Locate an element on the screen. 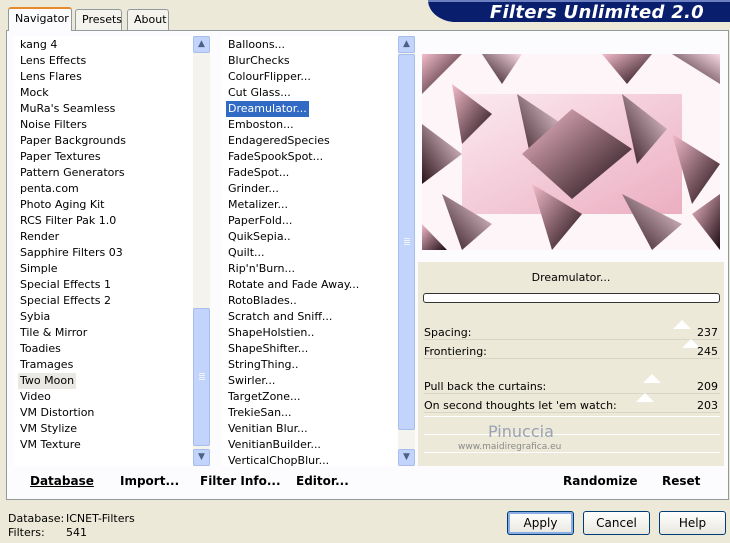 The image size is (730, 543). parameter-value: 245 is located at coordinates (707, 351).